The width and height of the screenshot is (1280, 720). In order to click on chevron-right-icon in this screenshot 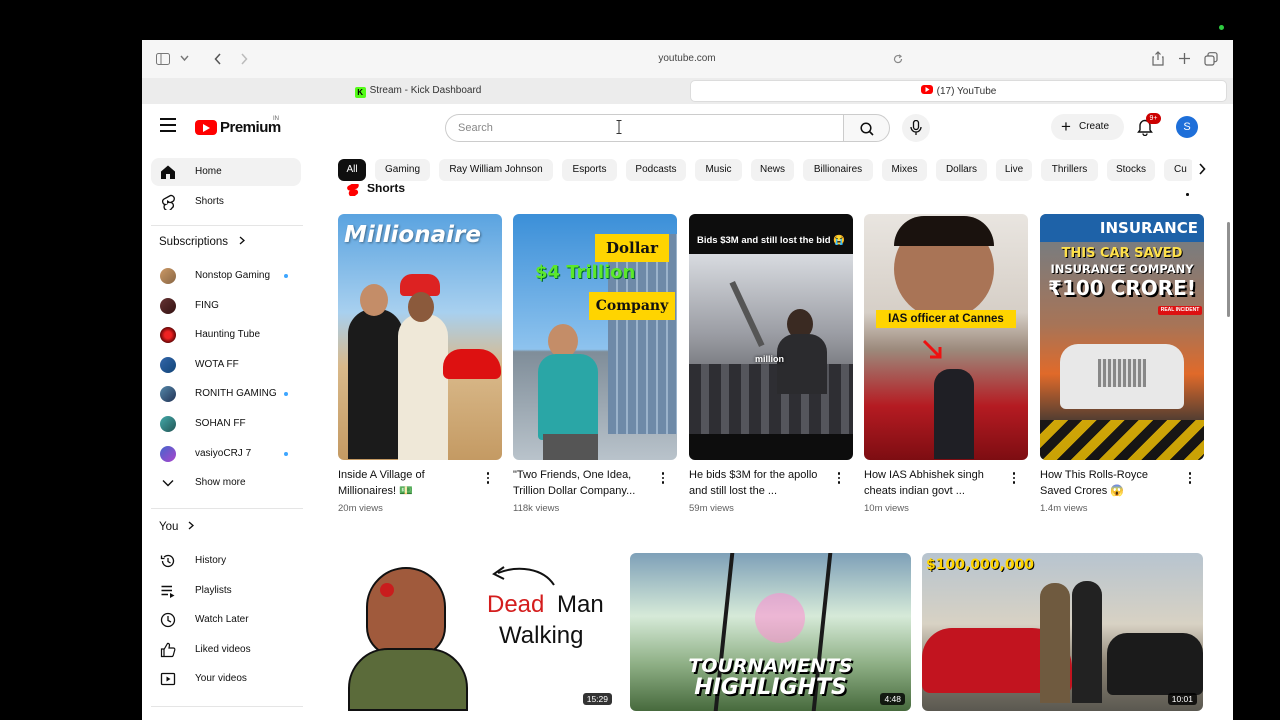, I will do `click(191, 525)`.